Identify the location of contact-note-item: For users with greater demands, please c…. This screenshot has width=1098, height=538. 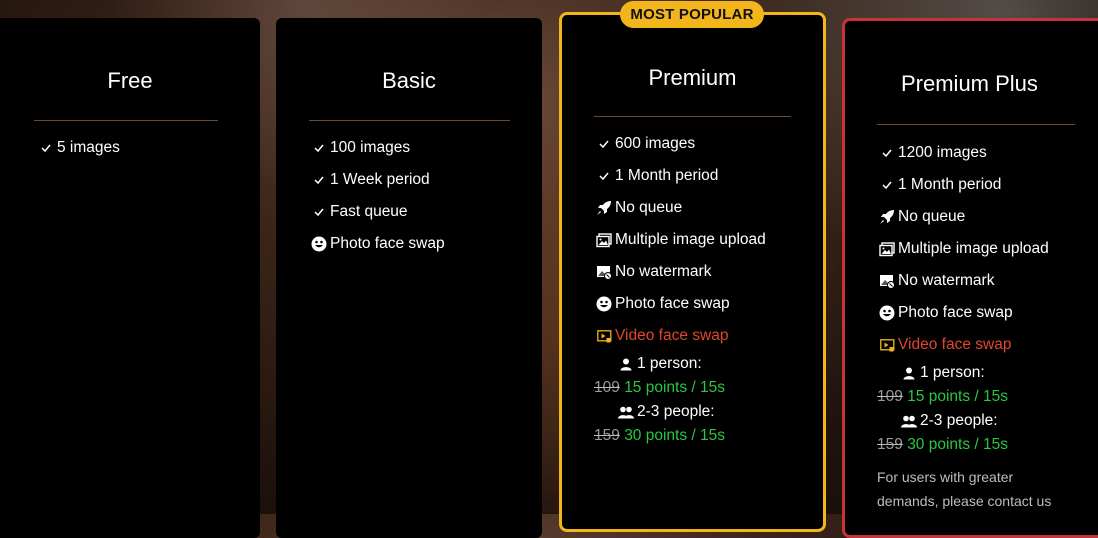
(977, 489).